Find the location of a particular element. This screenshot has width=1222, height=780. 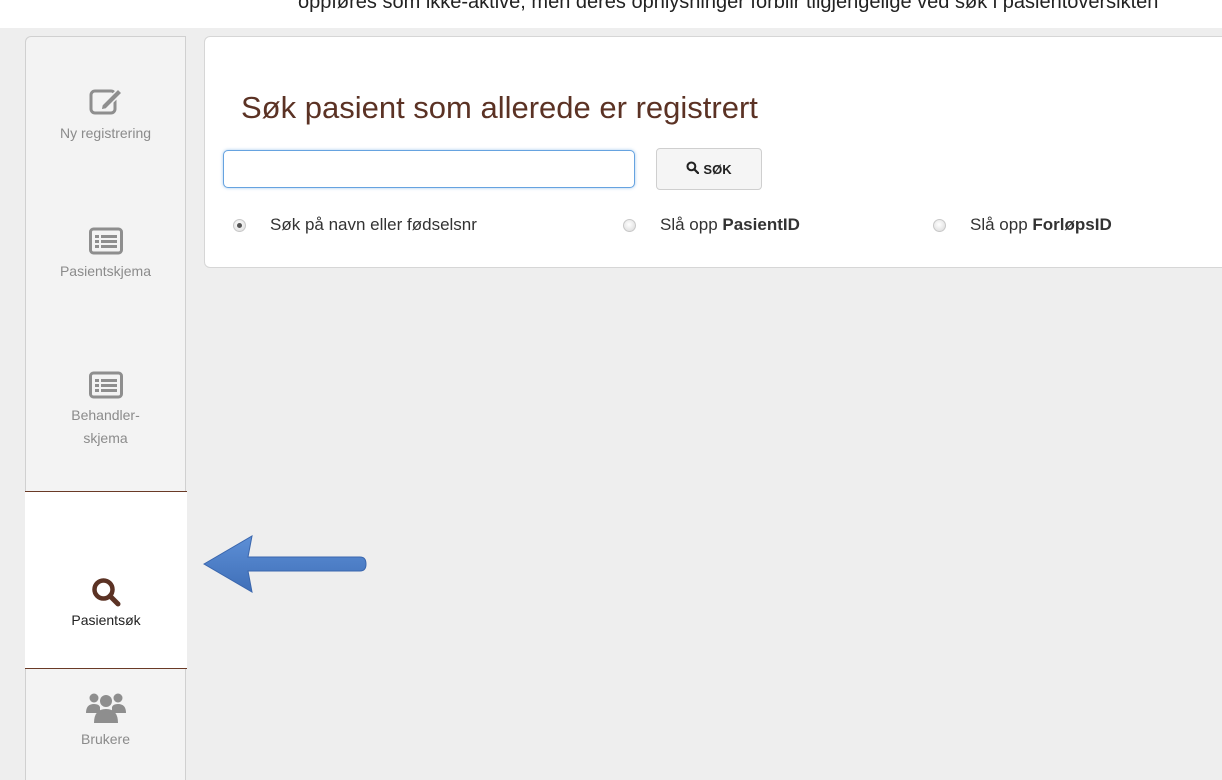

radio-episode-id: Slå opp ForløpsID is located at coordinates (1022, 225).